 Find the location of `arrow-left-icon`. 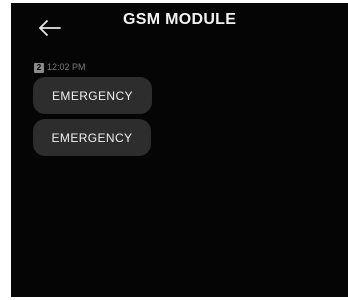

arrow-left-icon is located at coordinates (50, 28).